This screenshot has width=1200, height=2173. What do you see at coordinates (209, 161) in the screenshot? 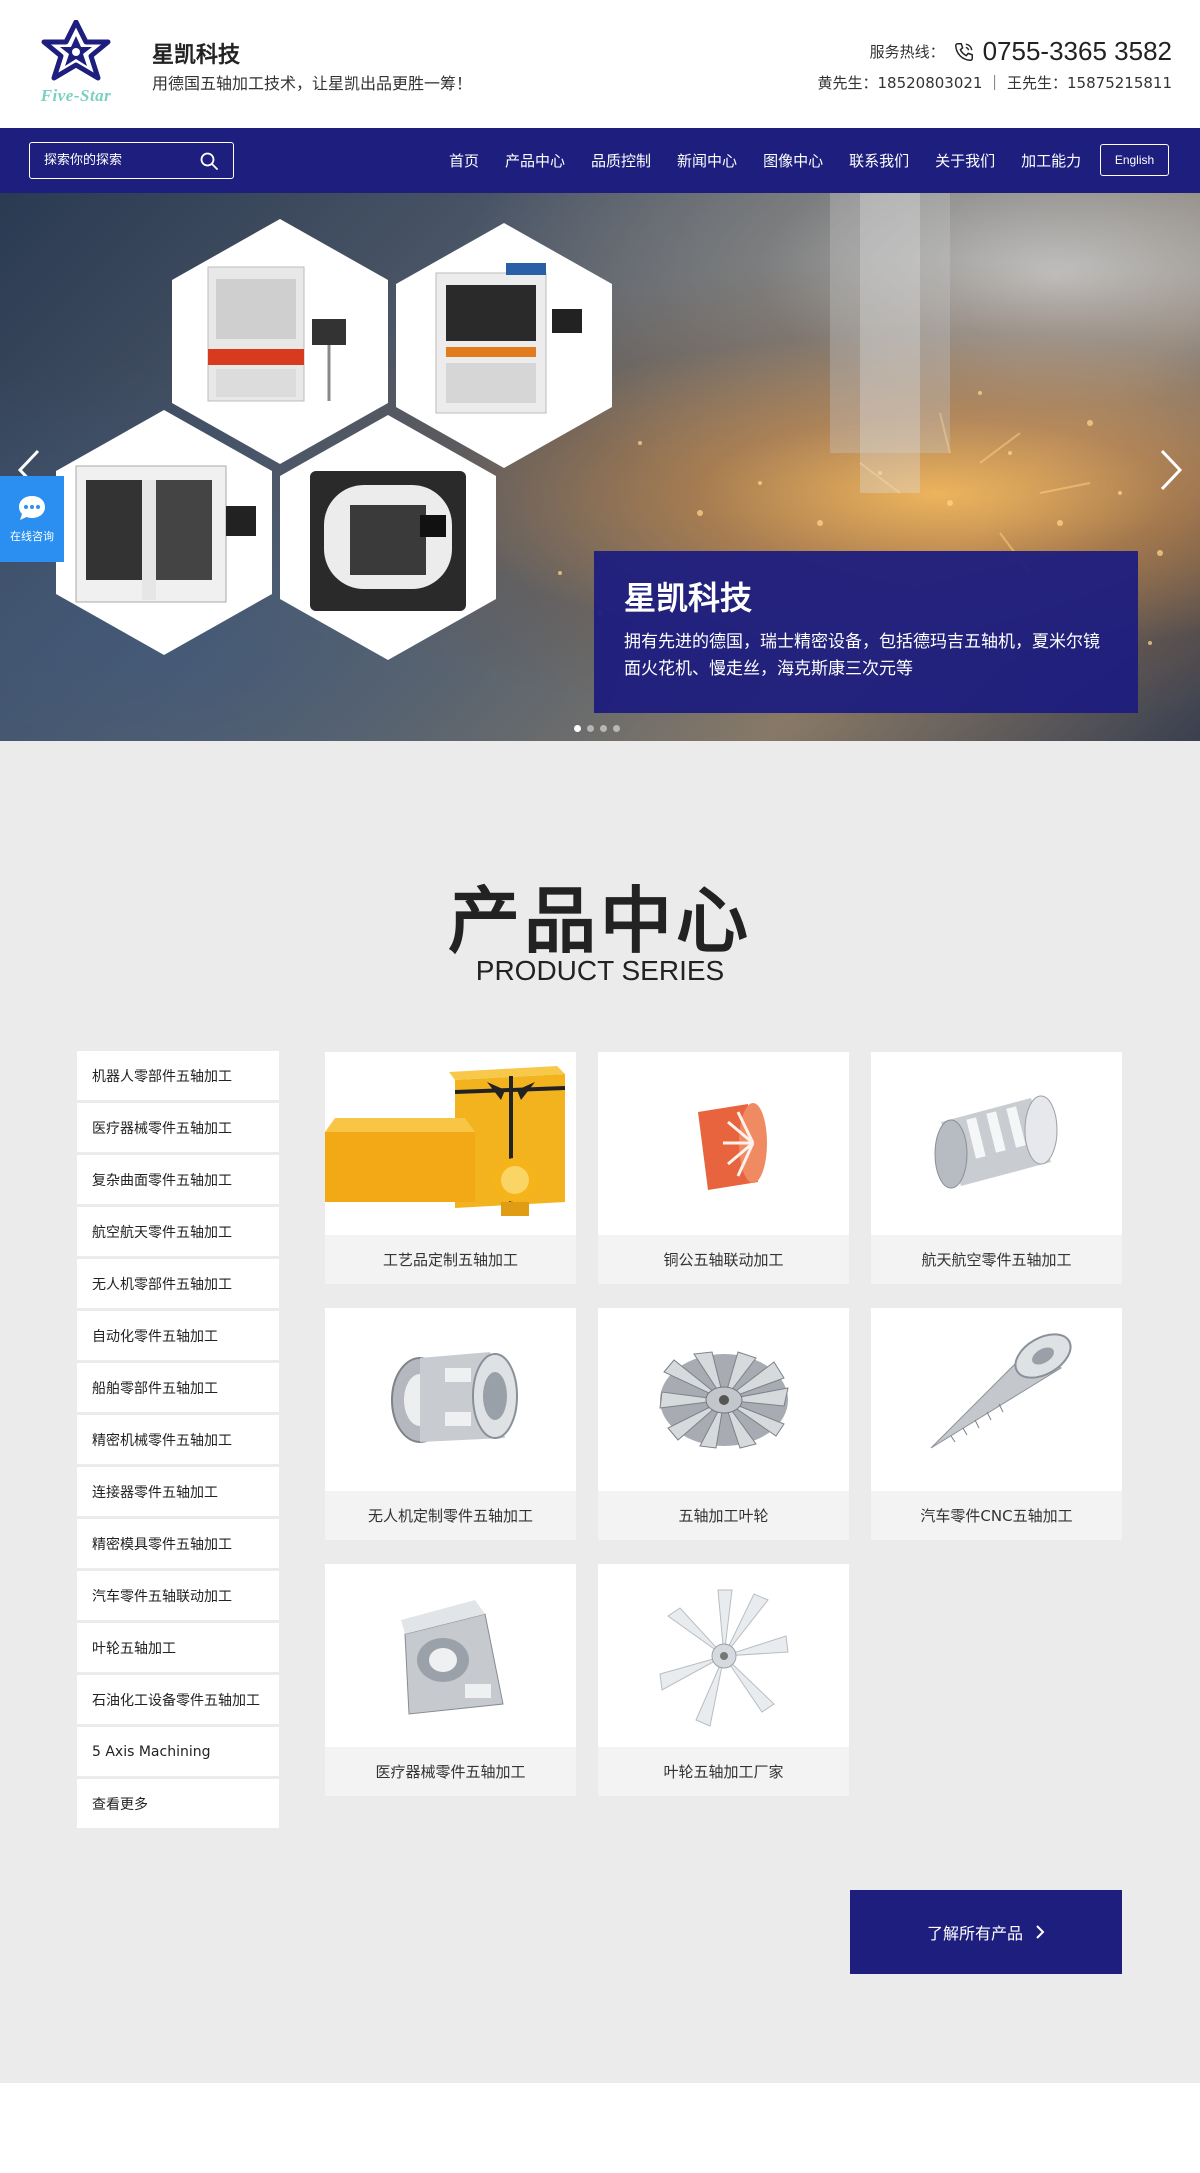
I see `search-icon` at bounding box center [209, 161].